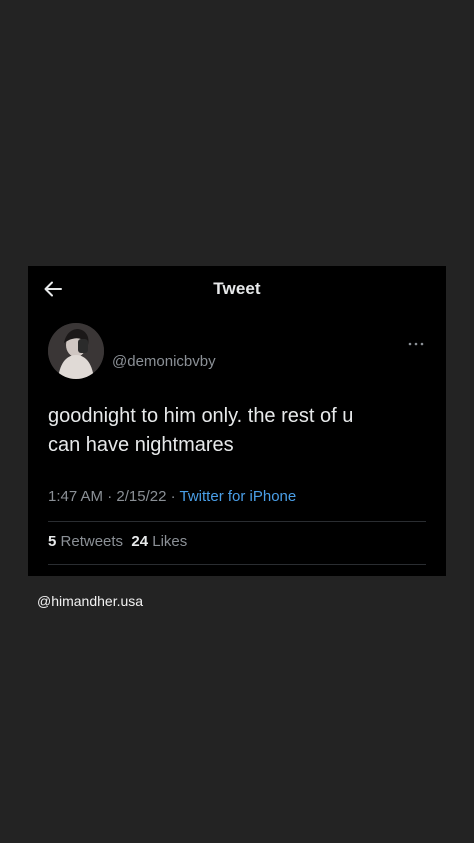  Describe the element at coordinates (52, 541) in the screenshot. I see `retweets-count: 5` at that location.